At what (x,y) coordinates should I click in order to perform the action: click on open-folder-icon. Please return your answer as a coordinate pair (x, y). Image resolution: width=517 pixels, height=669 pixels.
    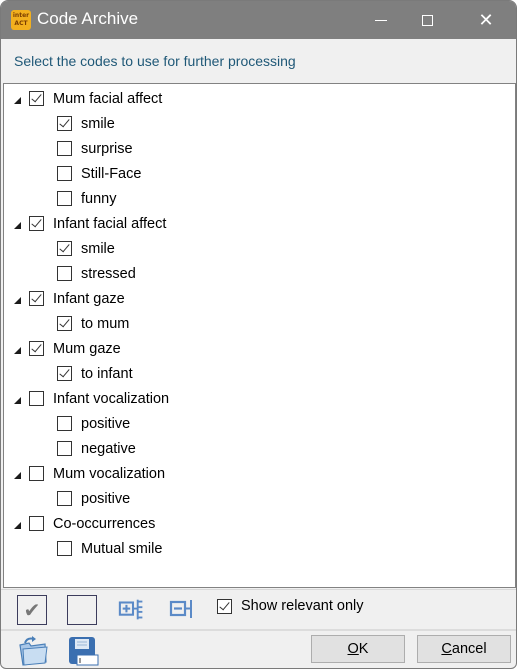
    Looking at the image, I should click on (33, 651).